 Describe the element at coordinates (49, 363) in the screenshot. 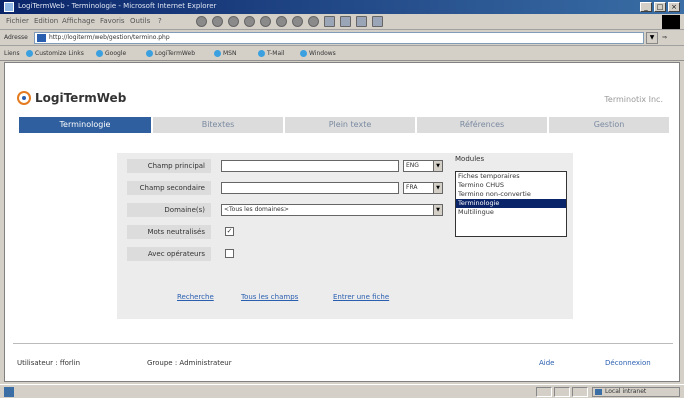

I see `user-info: Utilisateur : fforlin` at that location.